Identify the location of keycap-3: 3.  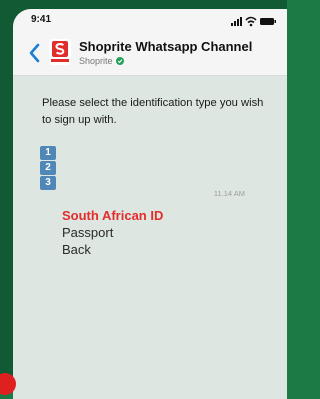
(48, 183).